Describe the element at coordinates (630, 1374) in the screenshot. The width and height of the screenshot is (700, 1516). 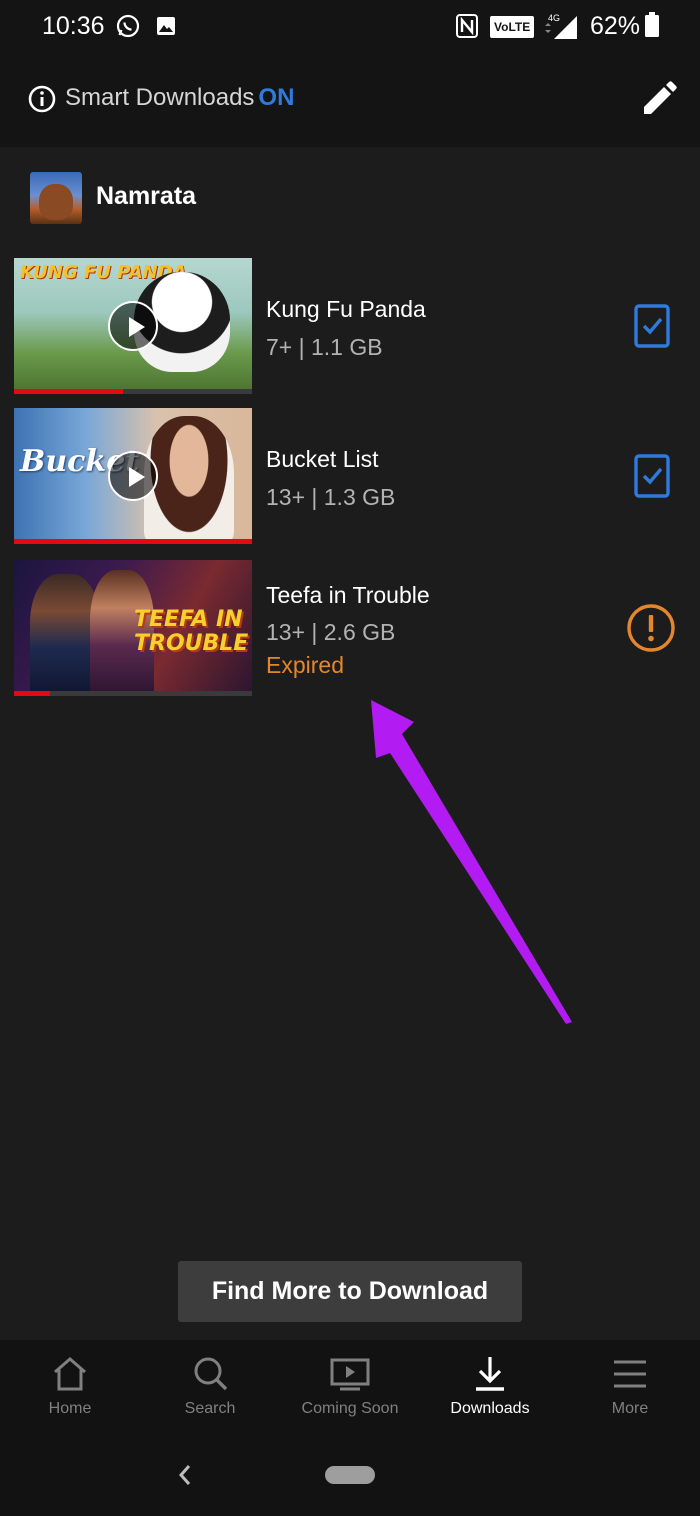
I see `menu-icon` at that location.